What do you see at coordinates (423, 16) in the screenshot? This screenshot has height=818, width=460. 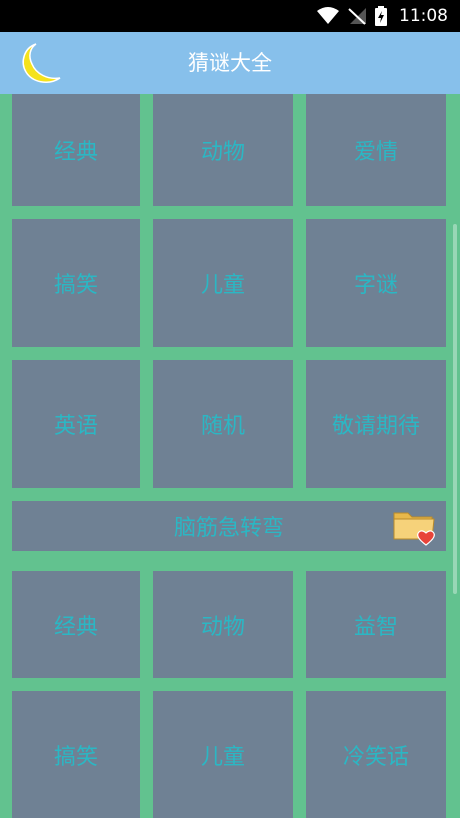 I see `status-time: 11:08` at bounding box center [423, 16].